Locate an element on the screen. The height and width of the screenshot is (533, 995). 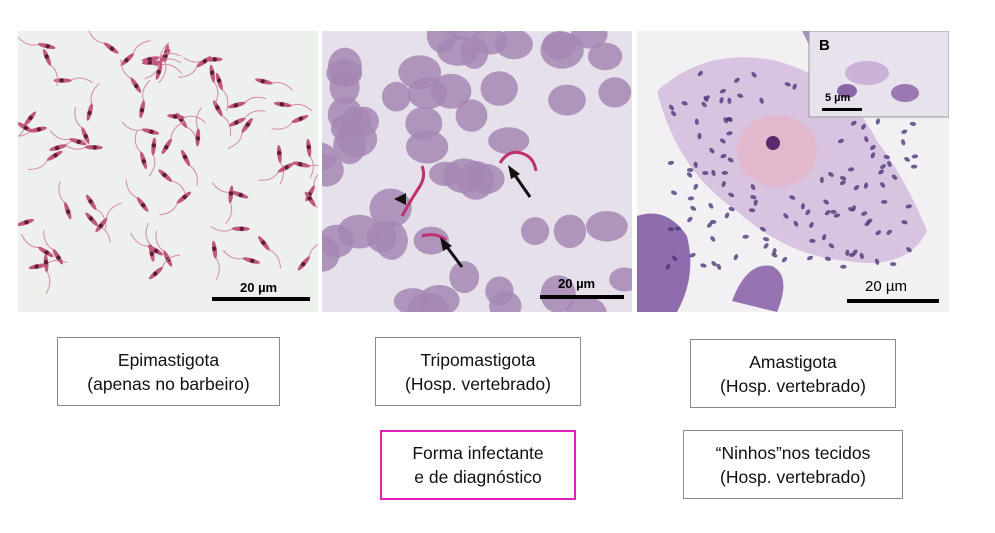
amastigota-label: Amastigota (Hosp. vertebrado) is located at coordinates (793, 373).